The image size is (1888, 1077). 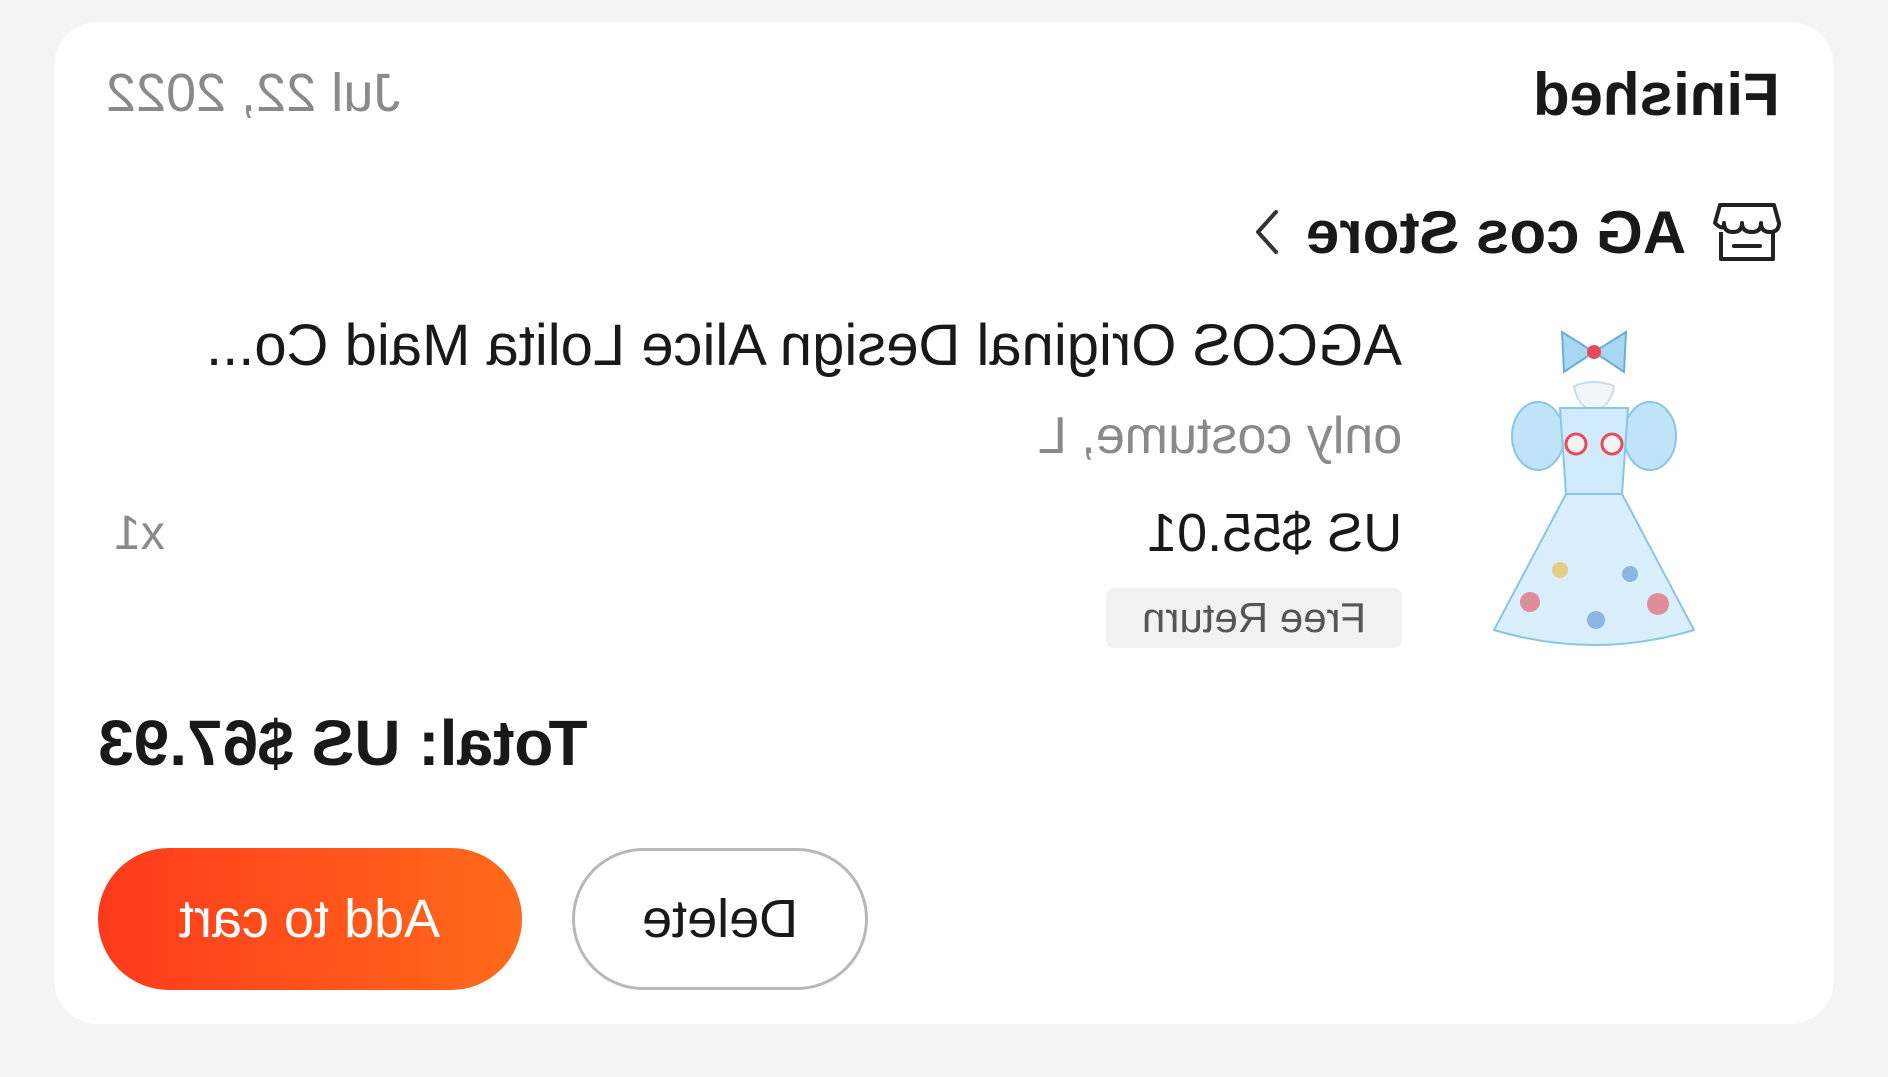 What do you see at coordinates (1219, 436) in the screenshot?
I see `product-variant: only costume, L` at bounding box center [1219, 436].